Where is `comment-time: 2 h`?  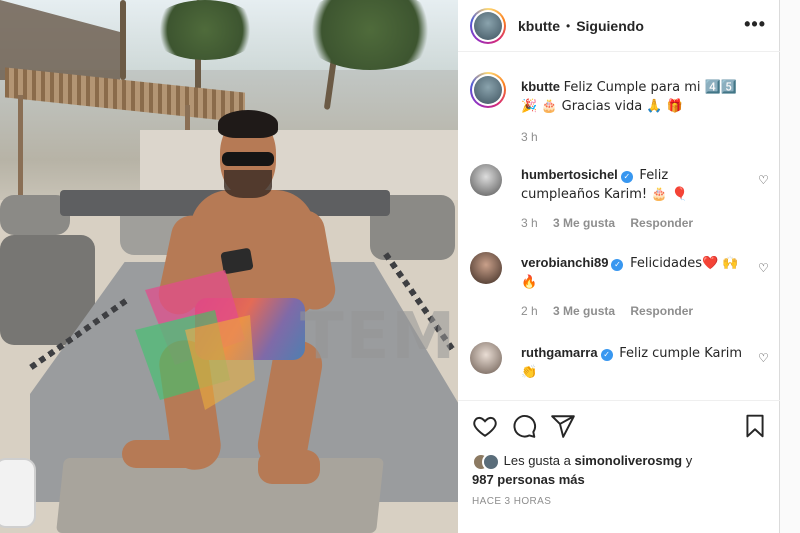 comment-time: 2 h is located at coordinates (529, 311).